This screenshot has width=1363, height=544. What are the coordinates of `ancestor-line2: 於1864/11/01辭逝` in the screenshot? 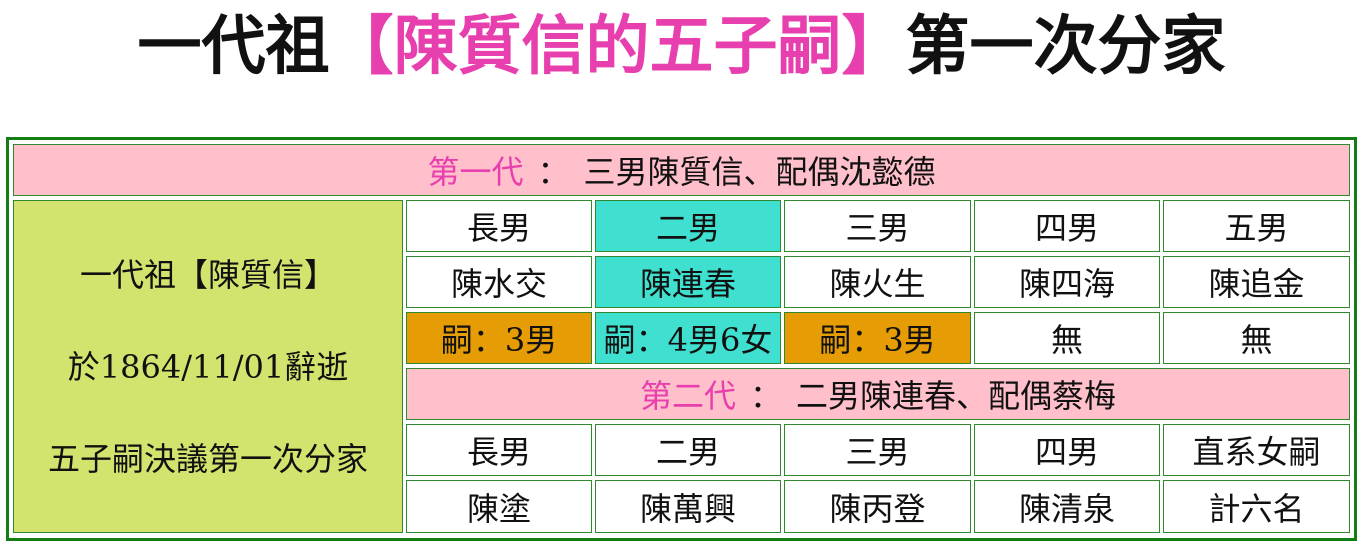 It's located at (208, 366).